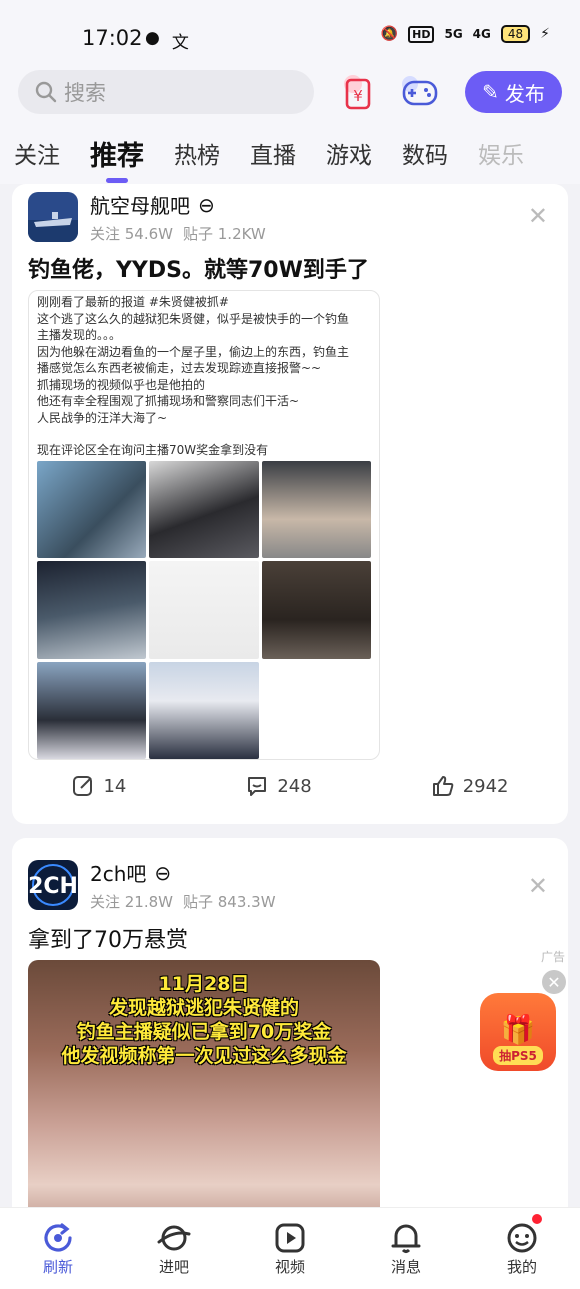 This screenshot has width=580, height=1289. Describe the element at coordinates (229, 902) in the screenshot. I see `forum-posts: 贴子 843.3W` at that location.